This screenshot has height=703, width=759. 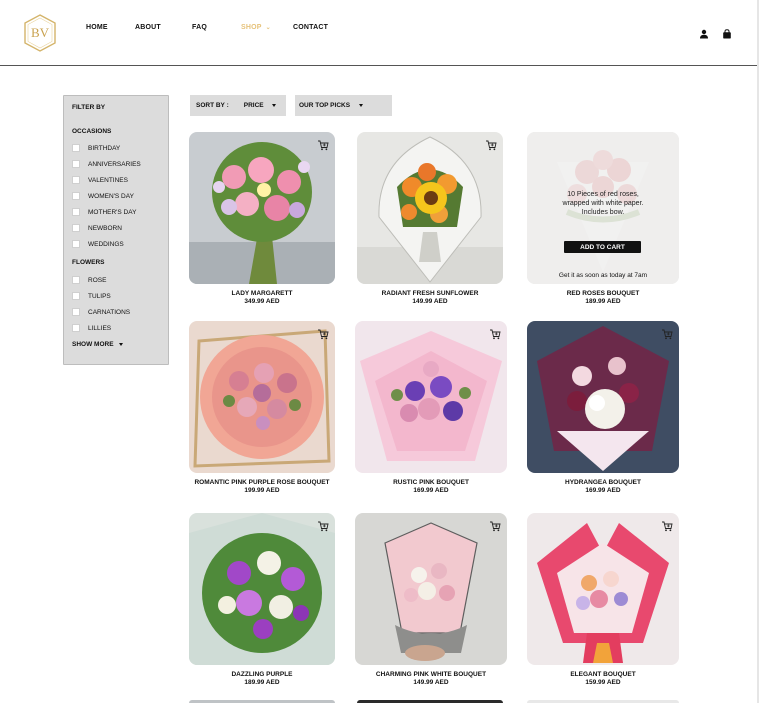 I want to click on filter-flower-lillies: LILLIES, so click(x=91, y=328).